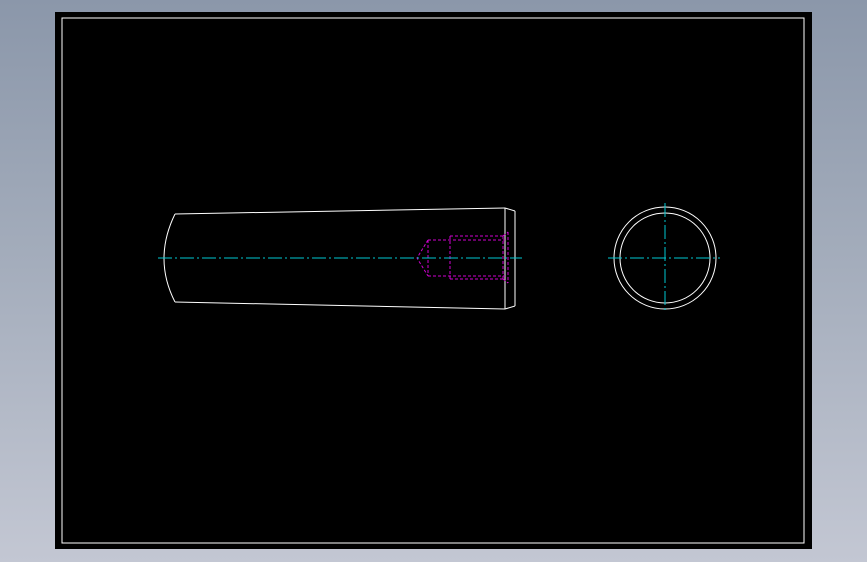 The width and height of the screenshot is (867, 562). Describe the element at coordinates (340, 305) in the screenshot. I see `pin-bottom-edge` at that location.